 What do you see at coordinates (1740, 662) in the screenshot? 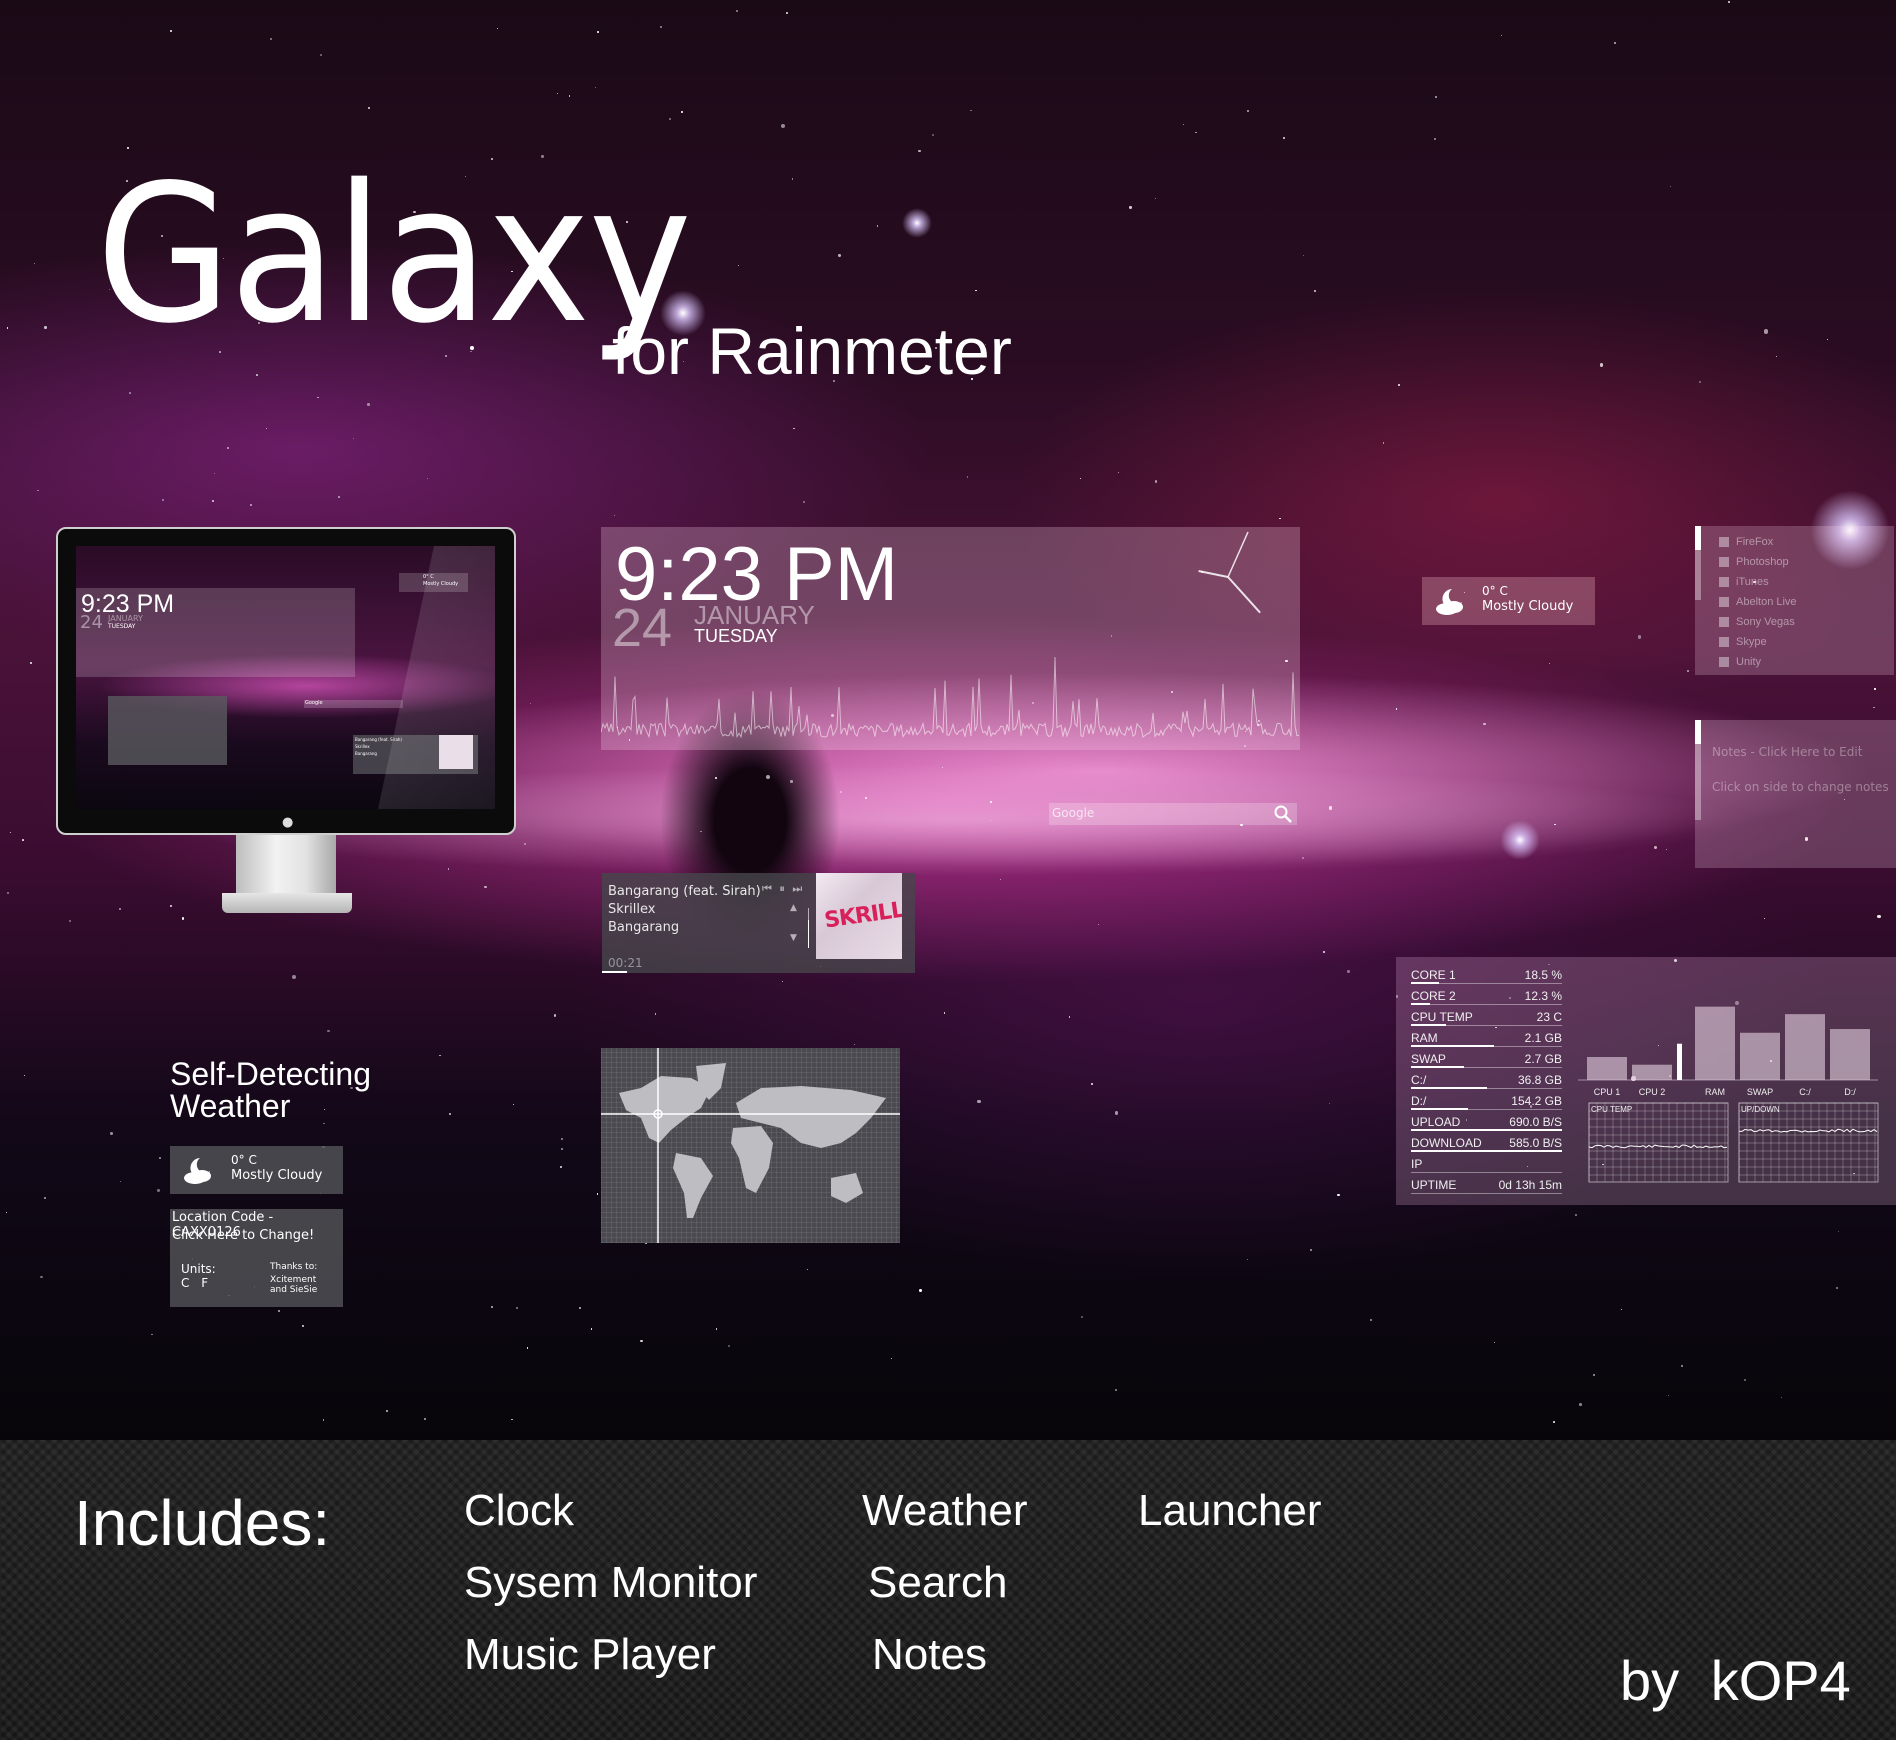
I see `launcher-item-unity: Unity` at bounding box center [1740, 662].